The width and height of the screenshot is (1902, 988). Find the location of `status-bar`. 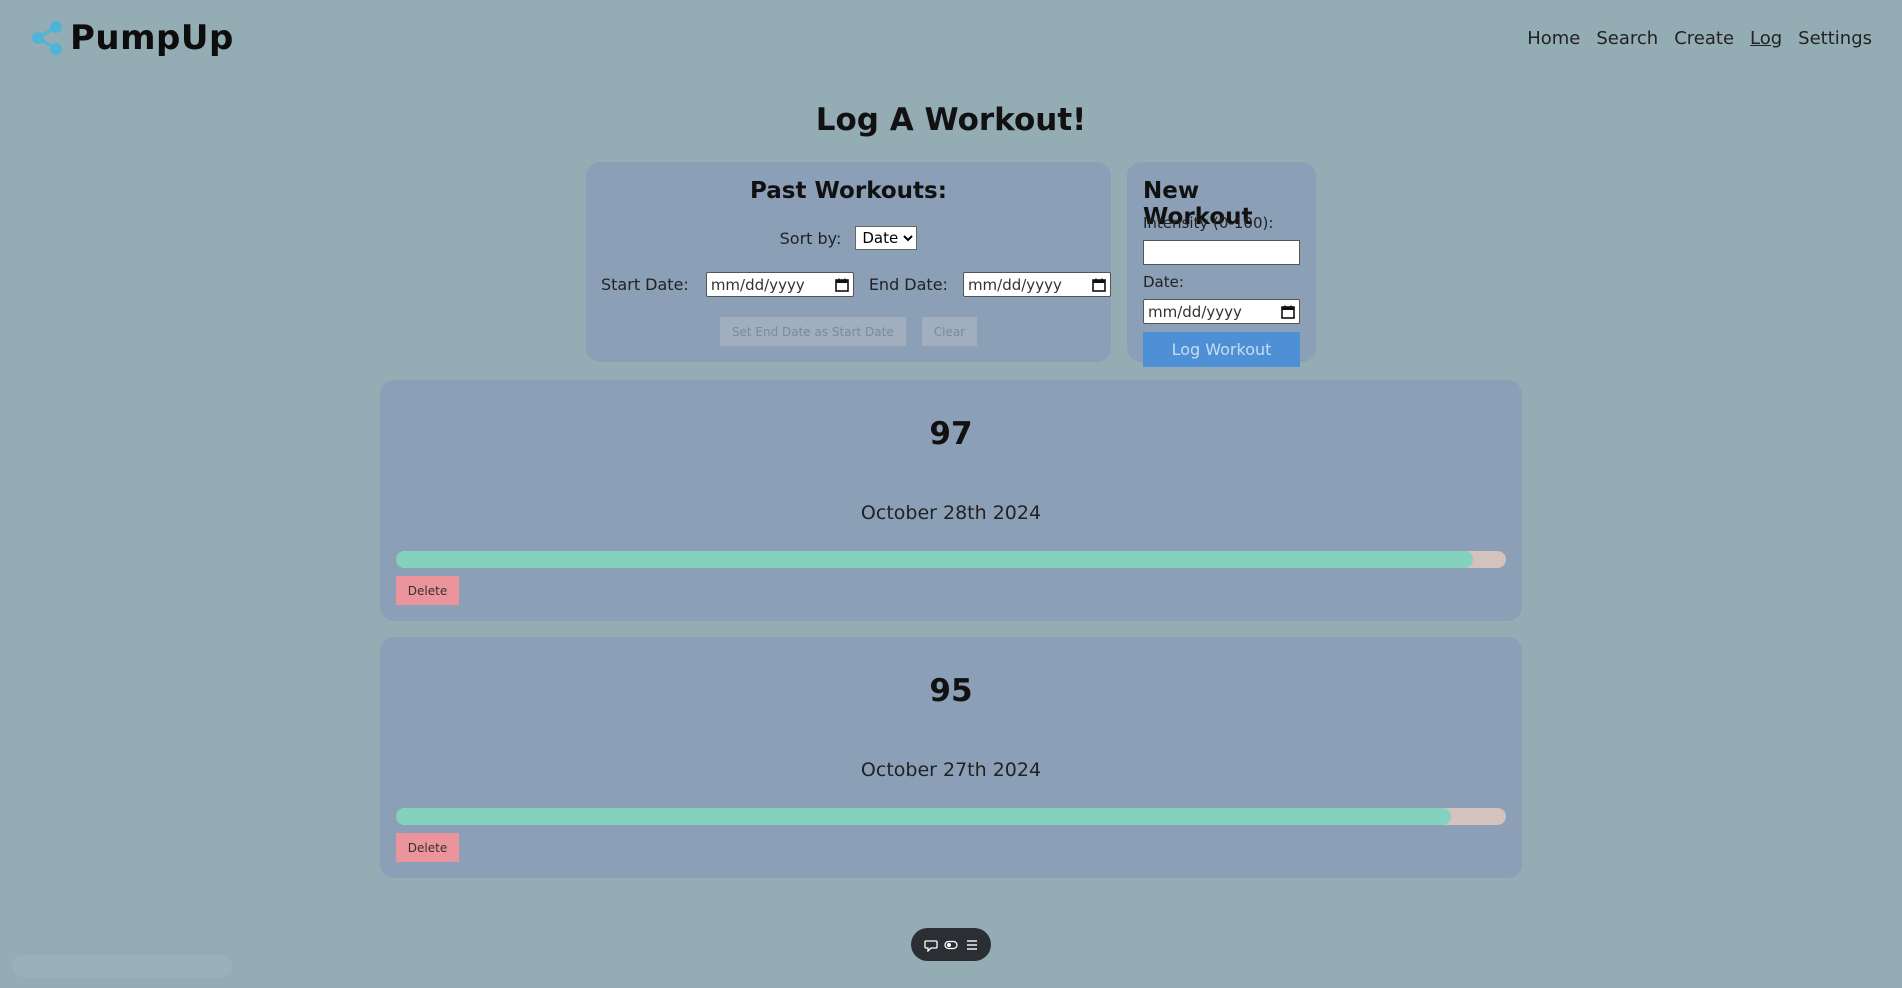

status-bar is located at coordinates (122, 966).